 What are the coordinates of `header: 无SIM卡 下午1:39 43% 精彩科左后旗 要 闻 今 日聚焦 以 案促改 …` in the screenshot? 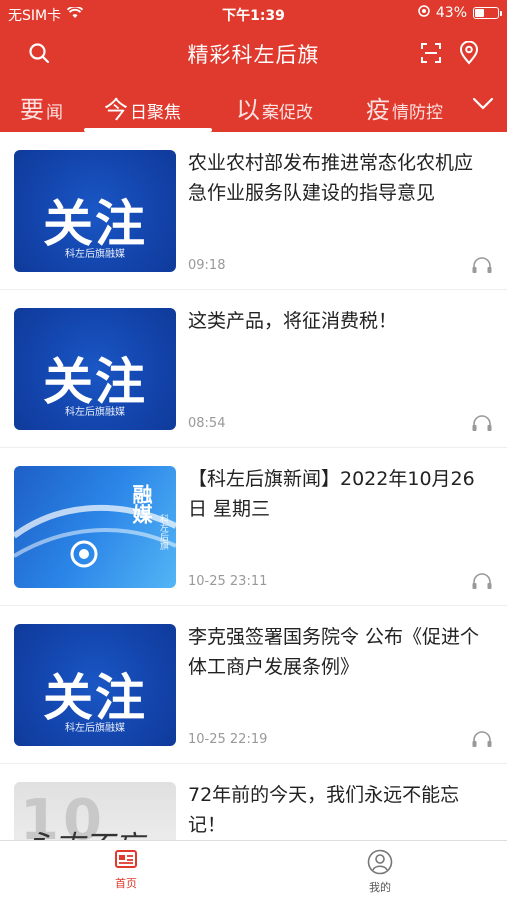 It's located at (253, 66).